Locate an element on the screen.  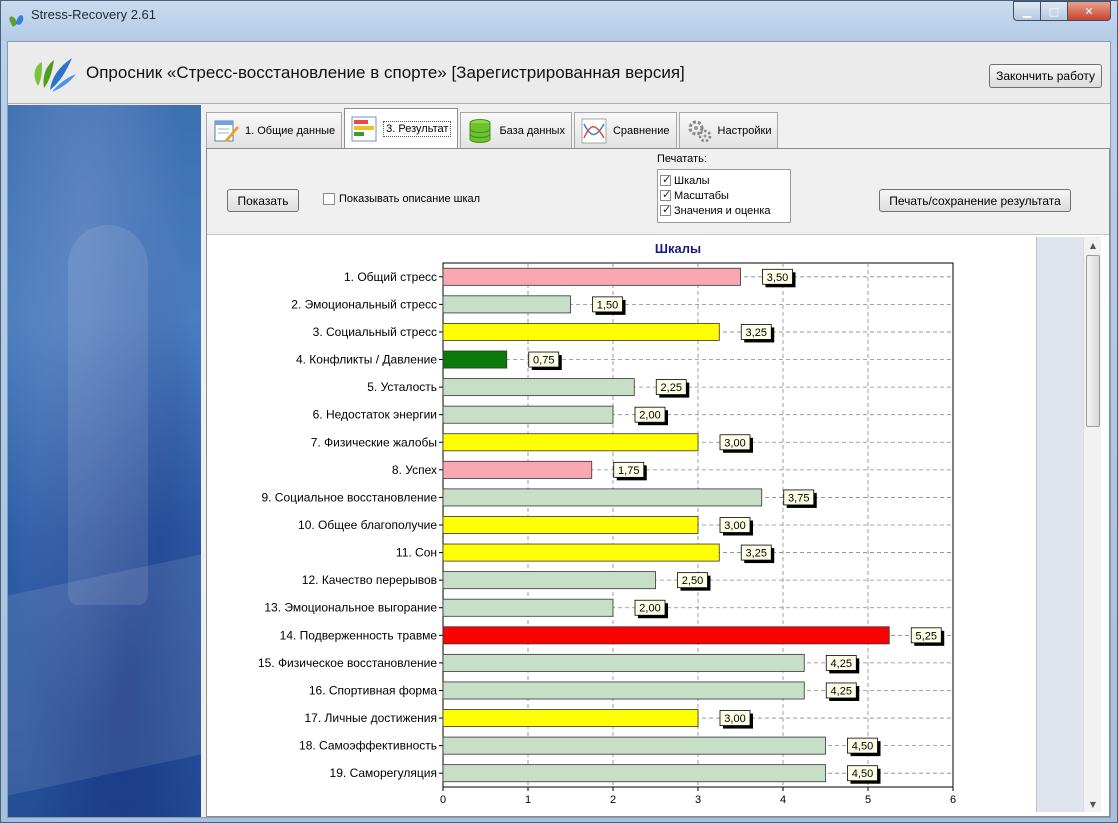
category-label: 7. Физические жалобы is located at coordinates (374, 442).